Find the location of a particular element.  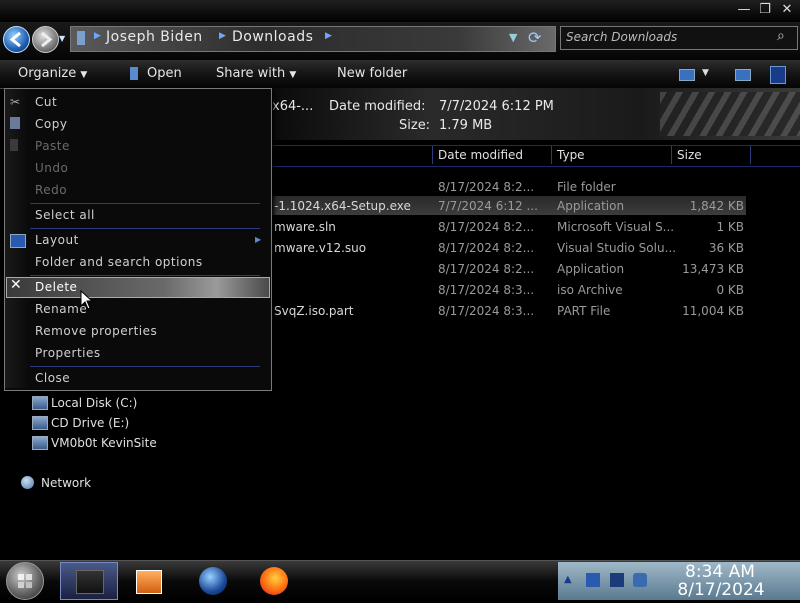

submenu-arrow-icon: ▶ is located at coordinates (258, 239).